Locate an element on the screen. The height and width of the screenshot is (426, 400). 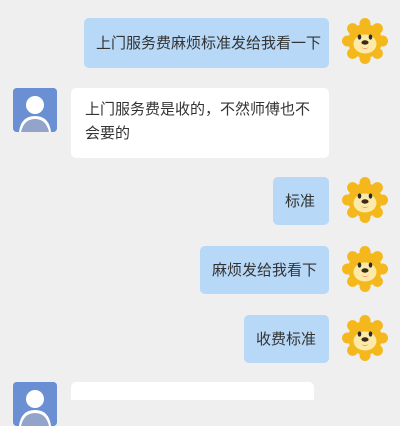
message-text: 收费标准 is located at coordinates (286, 339).